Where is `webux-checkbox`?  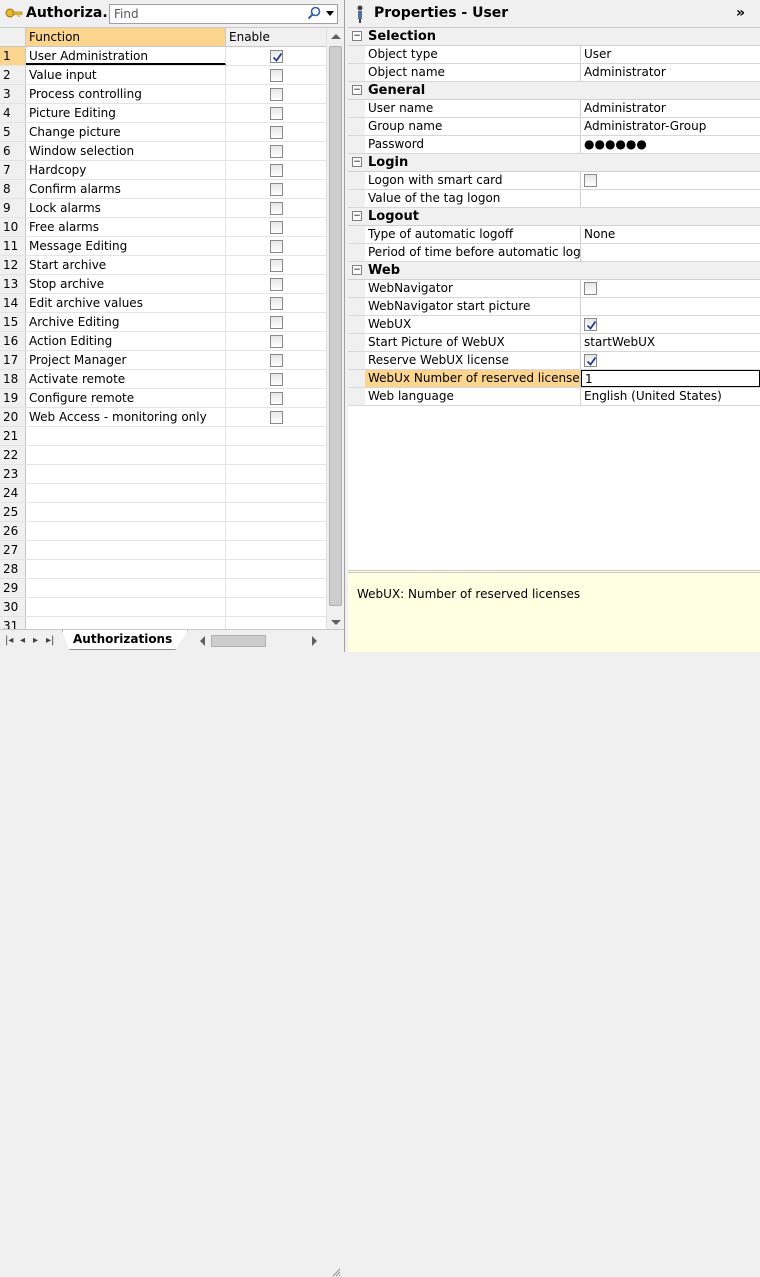 webux-checkbox is located at coordinates (590, 324).